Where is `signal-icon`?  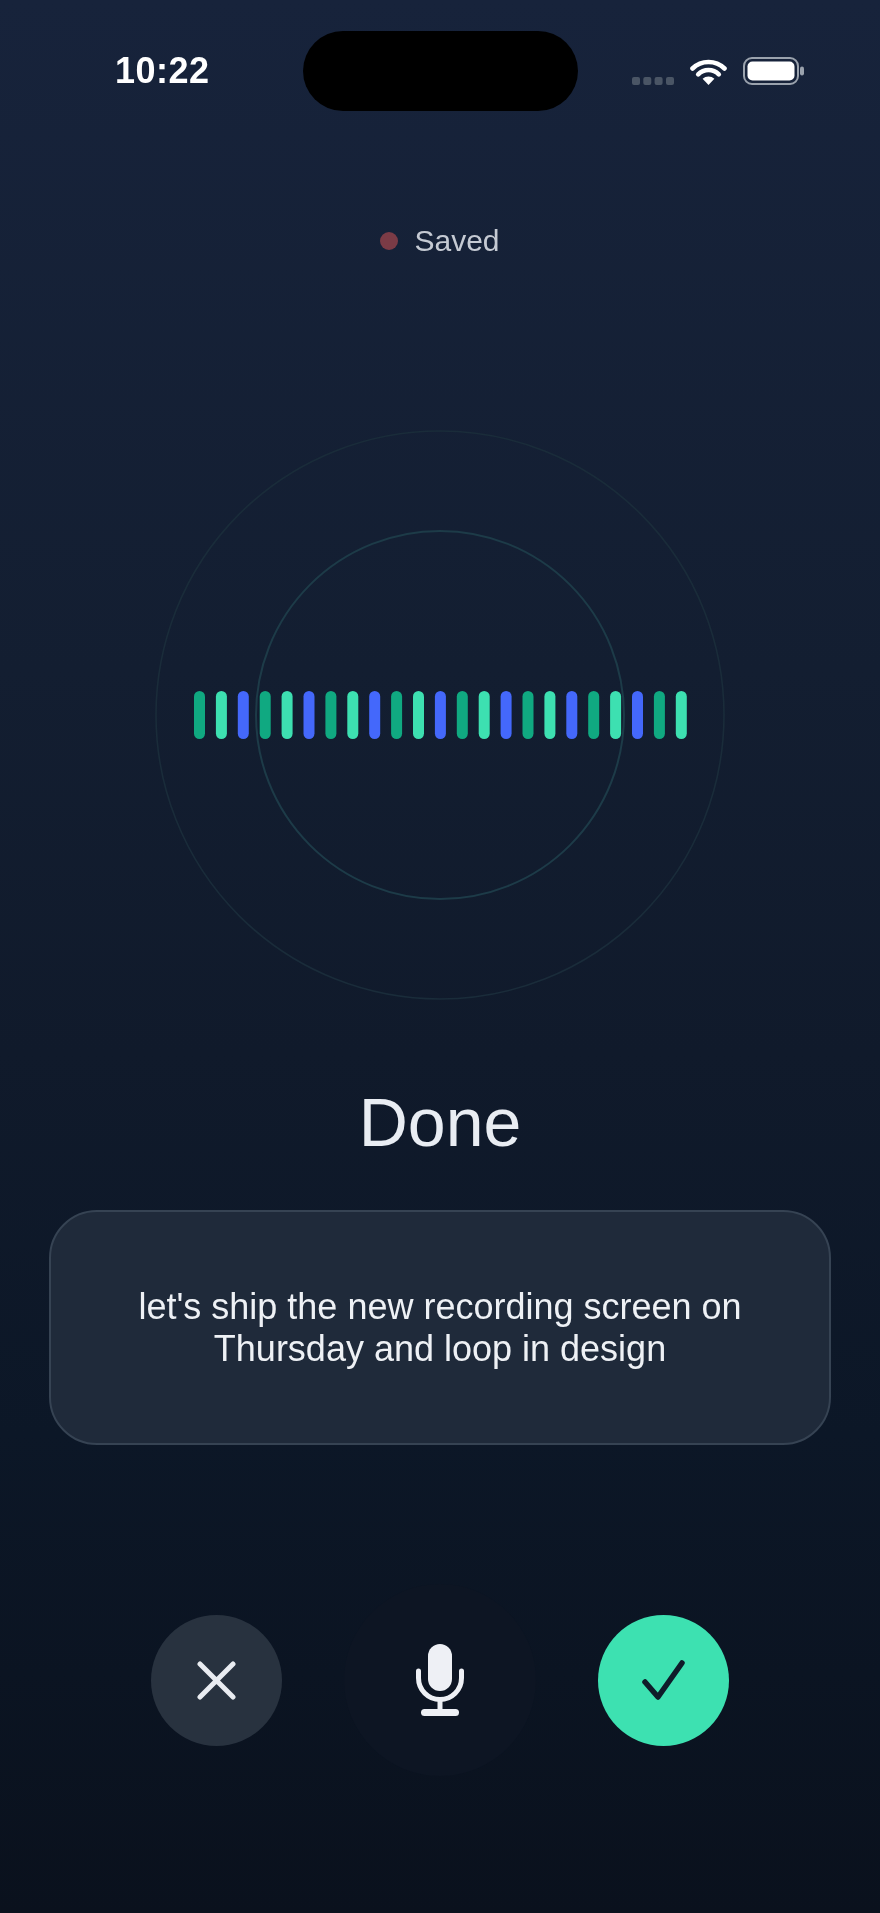
signal-icon is located at coordinates (652, 81).